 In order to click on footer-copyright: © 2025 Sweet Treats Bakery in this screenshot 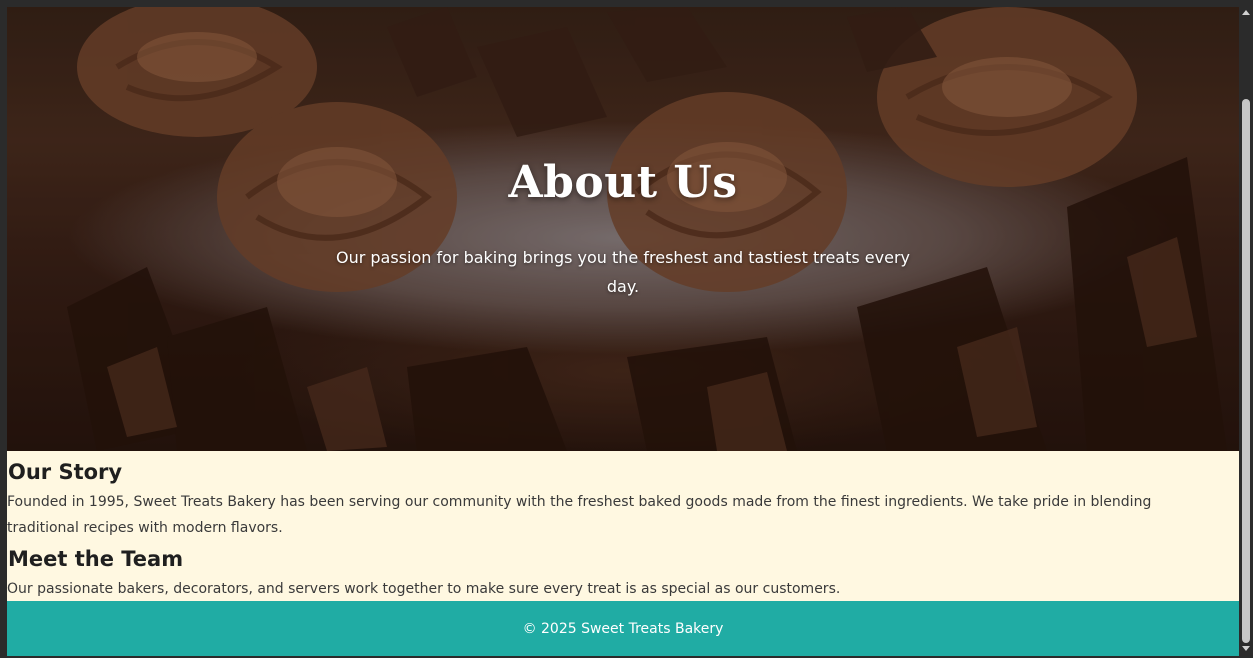, I will do `click(623, 628)`.